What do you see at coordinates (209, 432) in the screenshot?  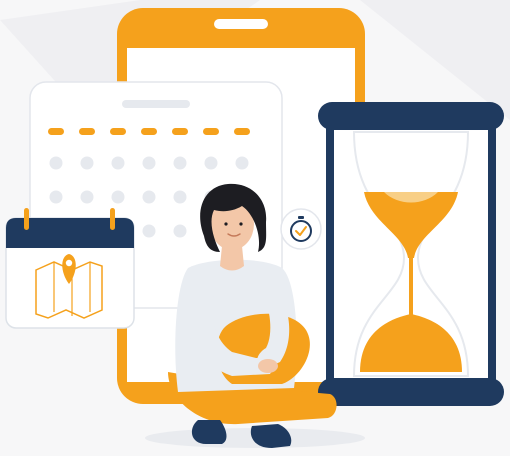 I see `left-shoe` at bounding box center [209, 432].